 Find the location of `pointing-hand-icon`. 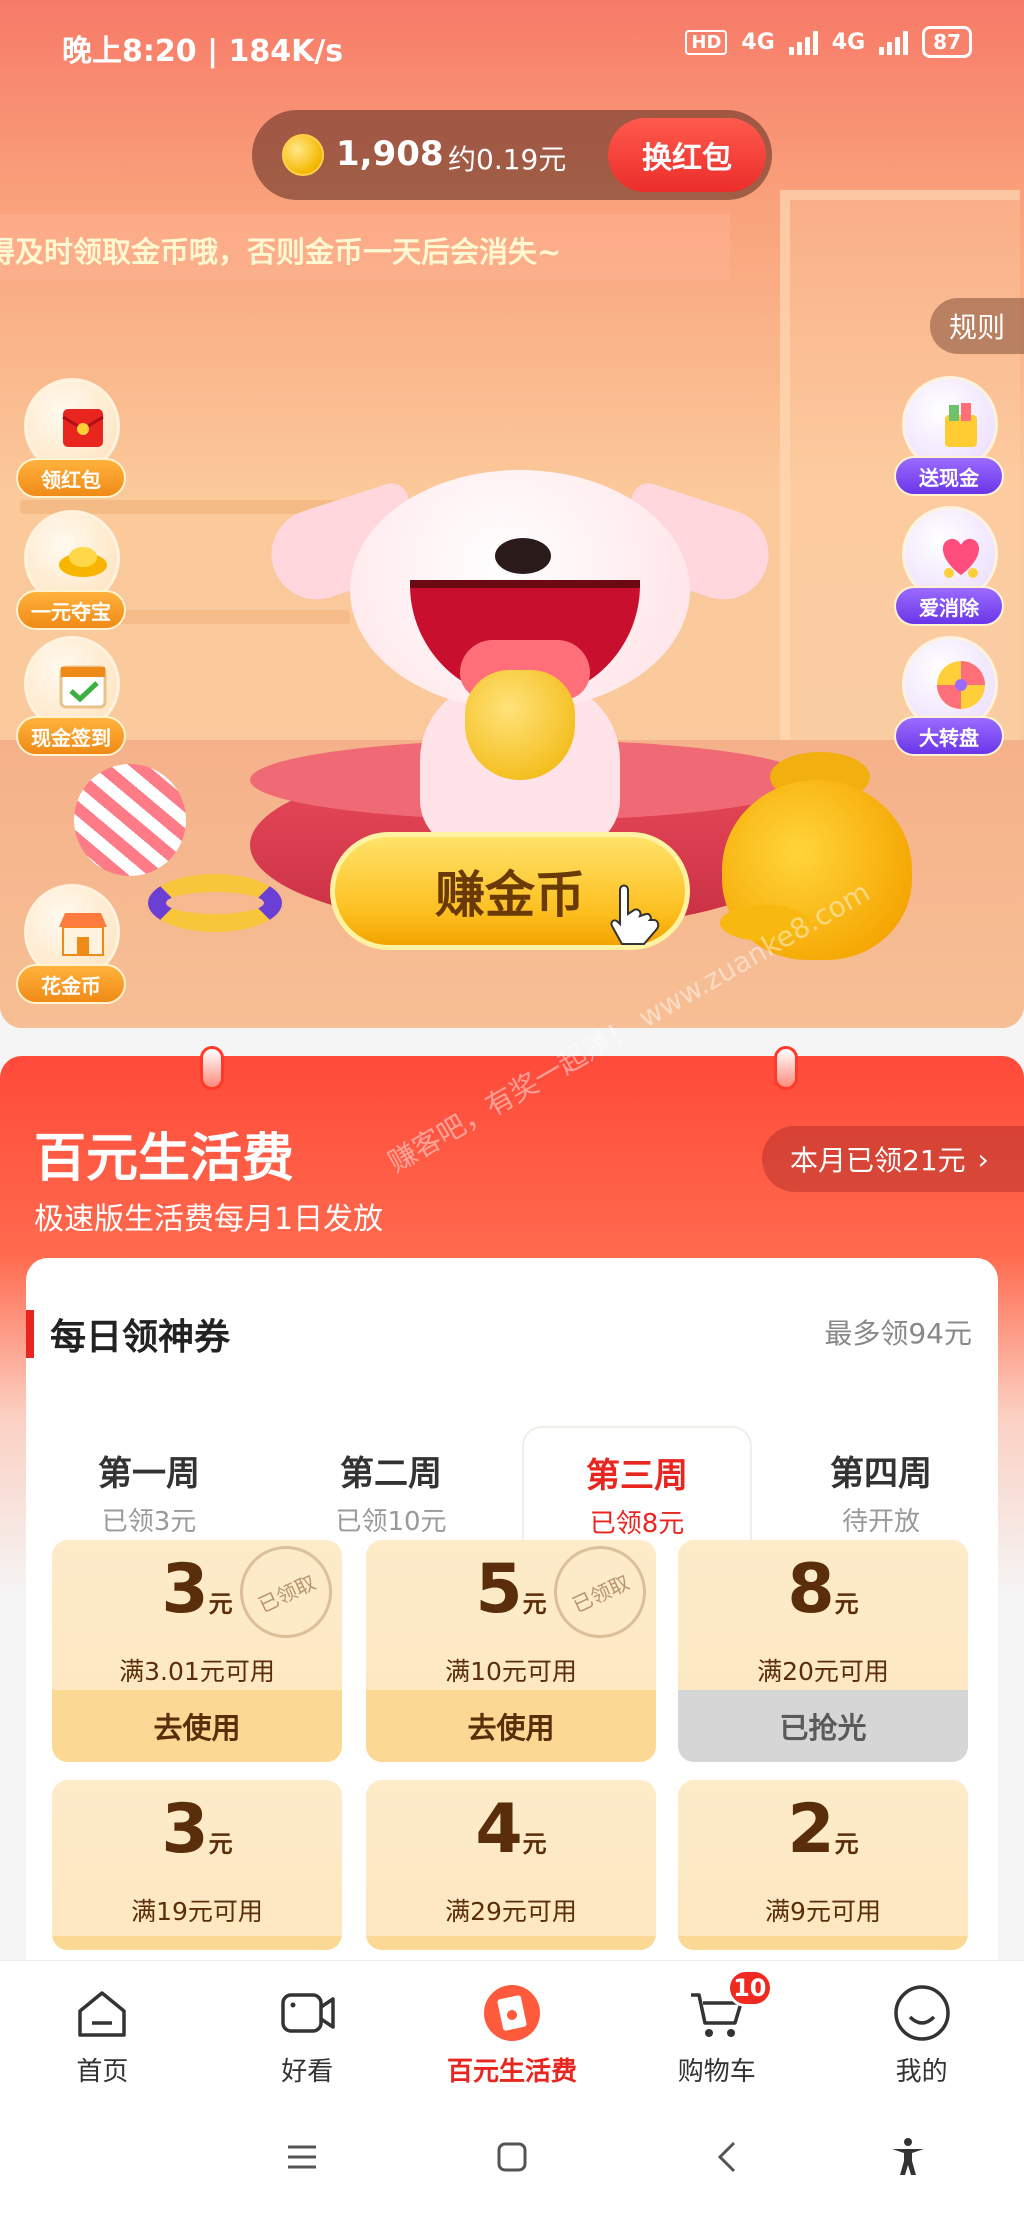

pointing-hand-icon is located at coordinates (635, 914).